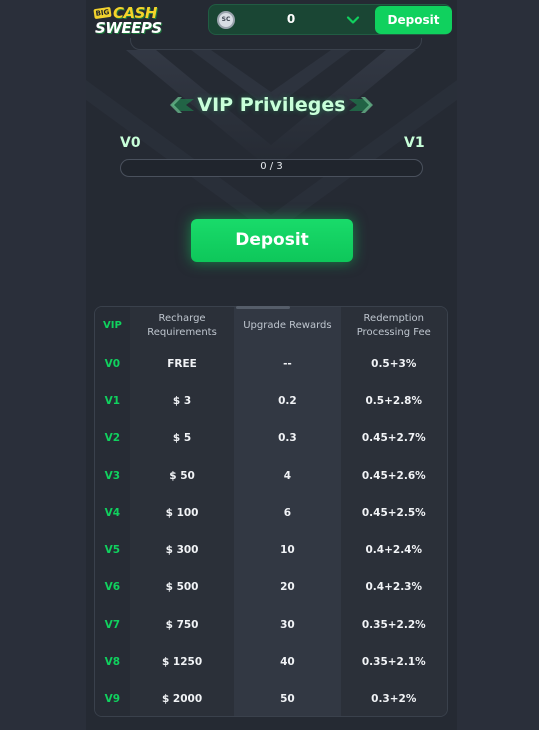 The height and width of the screenshot is (730, 539). Describe the element at coordinates (287, 364) in the screenshot. I see `cell-upgrade: --` at that location.